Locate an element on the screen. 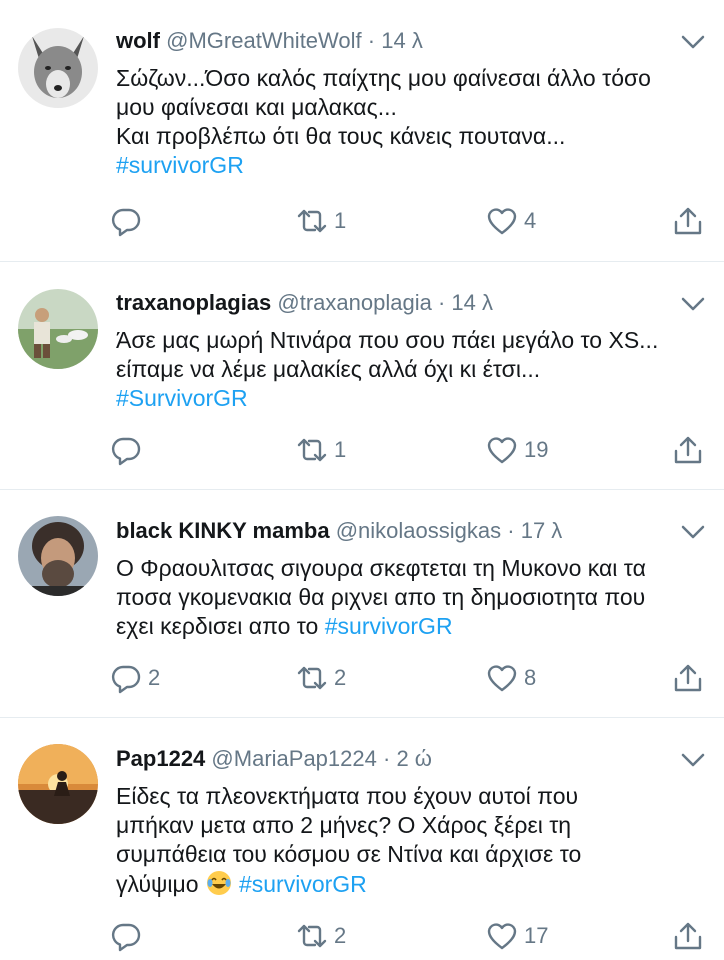 The height and width of the screenshot is (960, 724). reply-count: 2 is located at coordinates (154, 677).